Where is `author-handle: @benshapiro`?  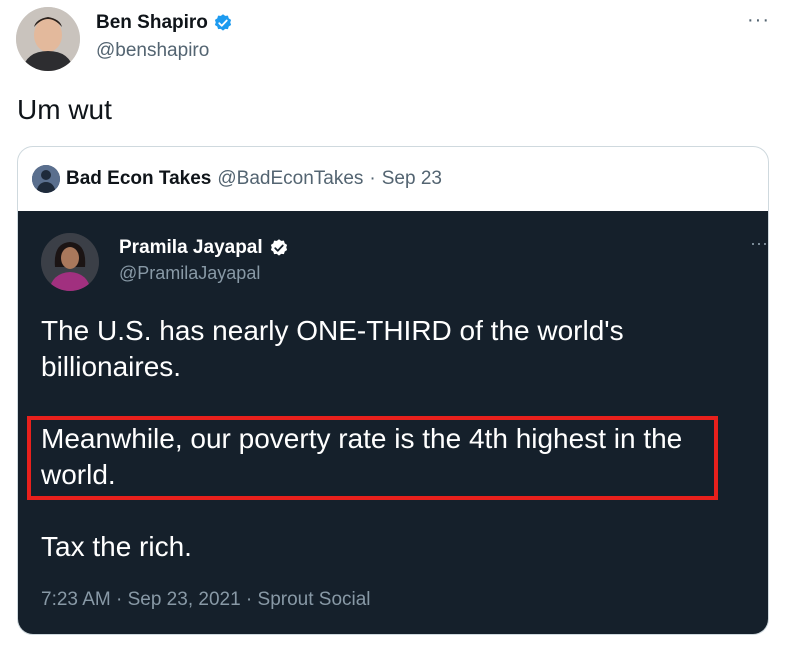
author-handle: @benshapiro is located at coordinates (152, 51).